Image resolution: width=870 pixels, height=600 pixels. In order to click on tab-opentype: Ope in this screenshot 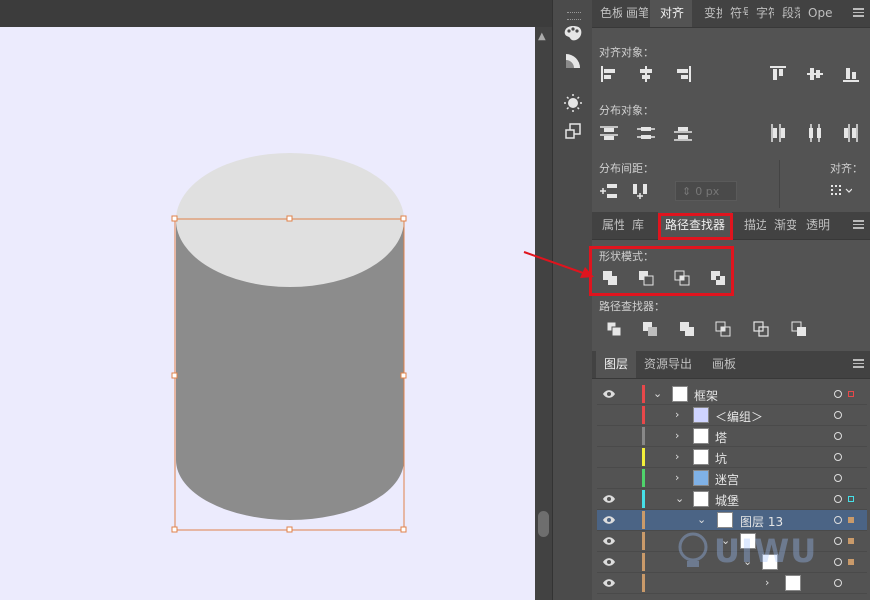, I will do `click(820, 13)`.